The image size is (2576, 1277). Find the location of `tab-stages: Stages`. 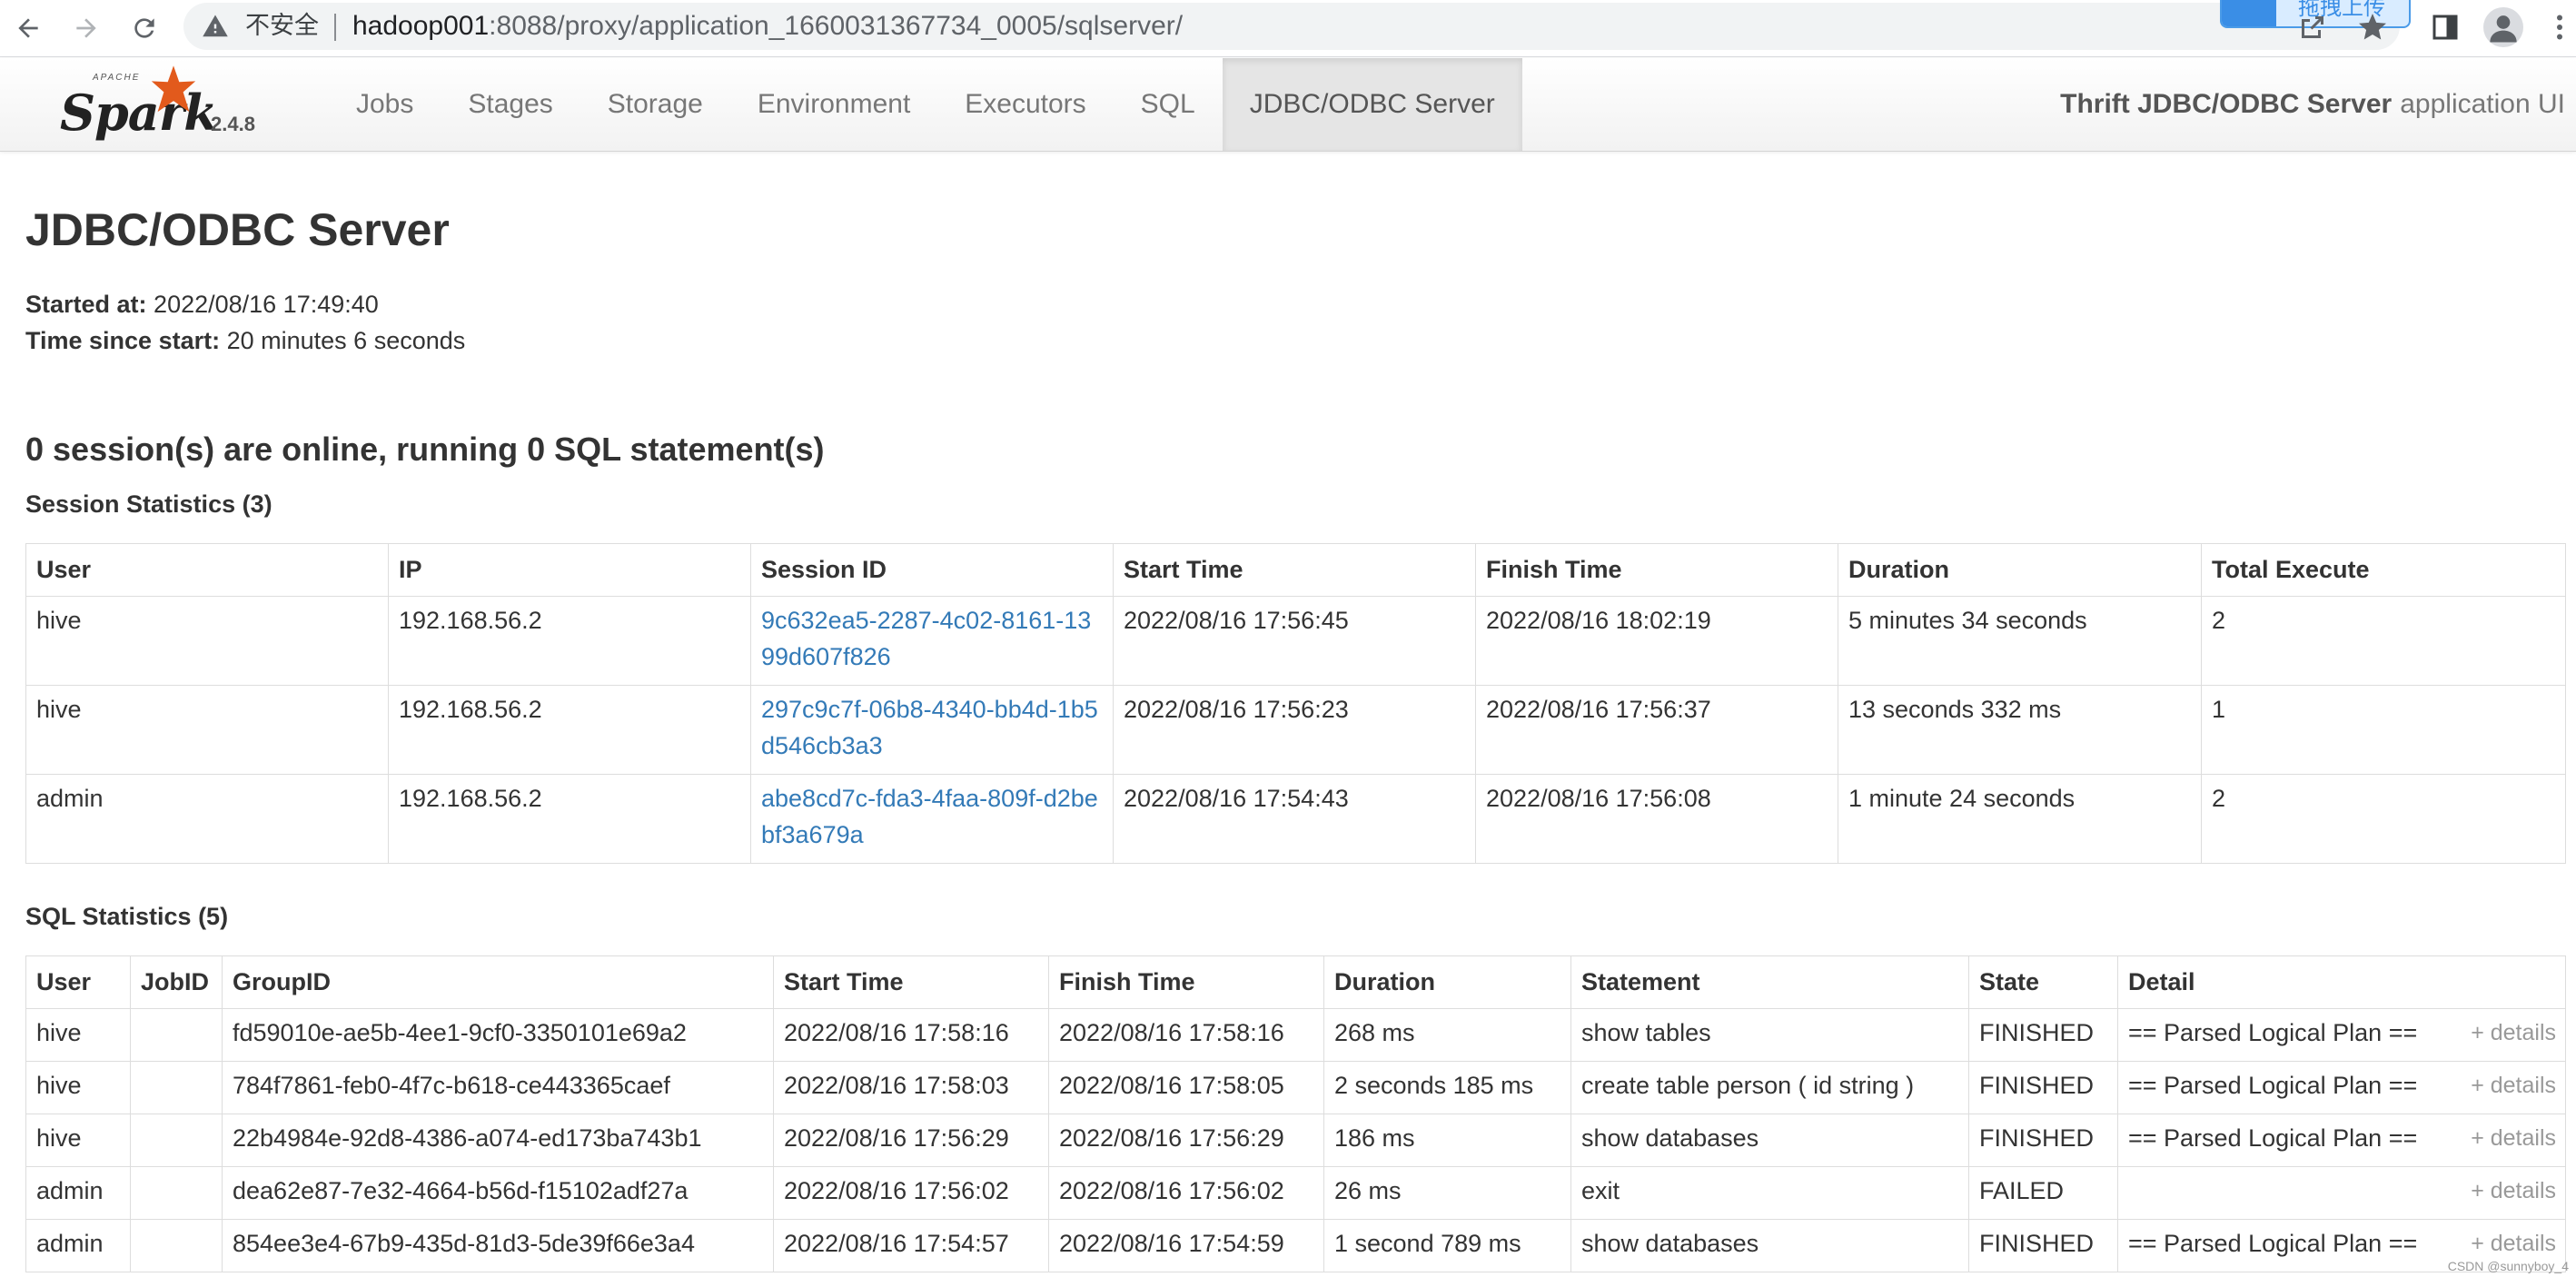

tab-stages: Stages is located at coordinates (510, 104).